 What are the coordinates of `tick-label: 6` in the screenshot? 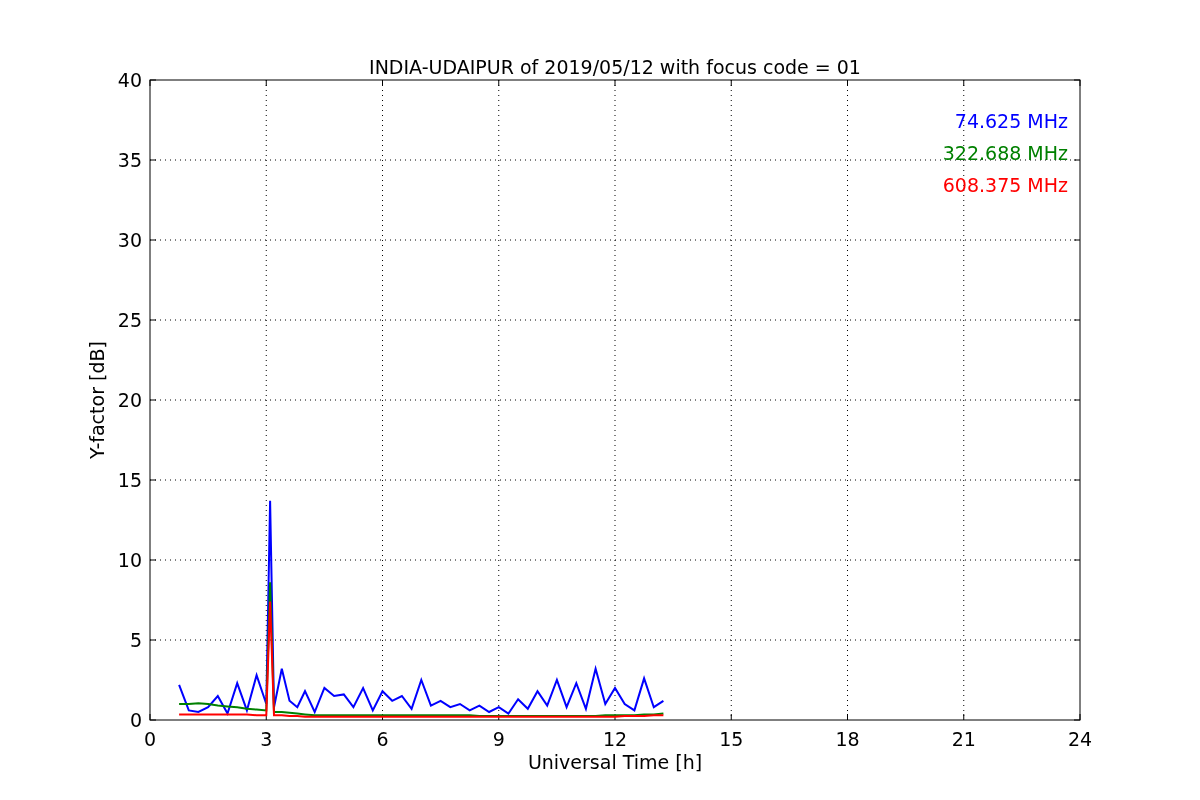 It's located at (382, 739).